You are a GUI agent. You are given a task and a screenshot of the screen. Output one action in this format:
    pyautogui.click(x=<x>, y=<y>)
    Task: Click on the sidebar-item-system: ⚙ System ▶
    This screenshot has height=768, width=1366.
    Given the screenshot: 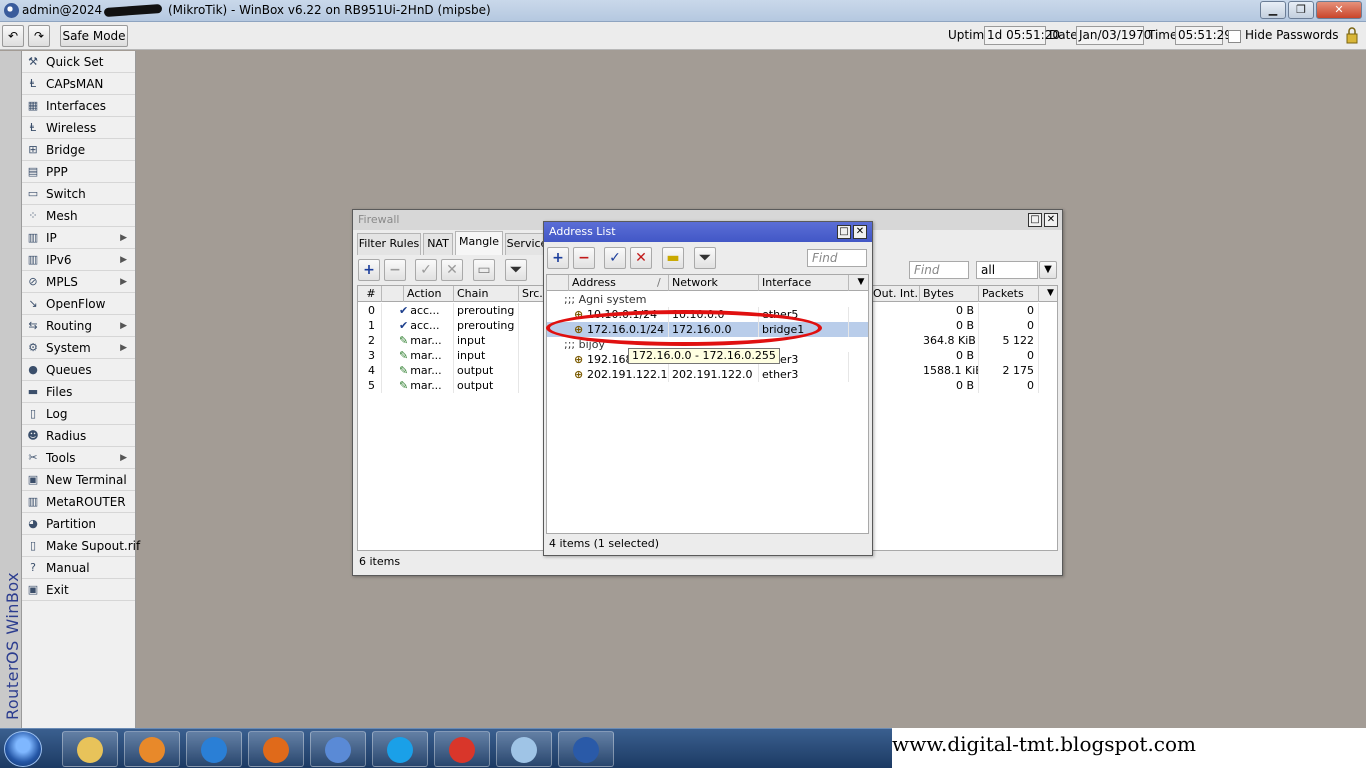 What is the action you would take?
    pyautogui.click(x=78, y=348)
    